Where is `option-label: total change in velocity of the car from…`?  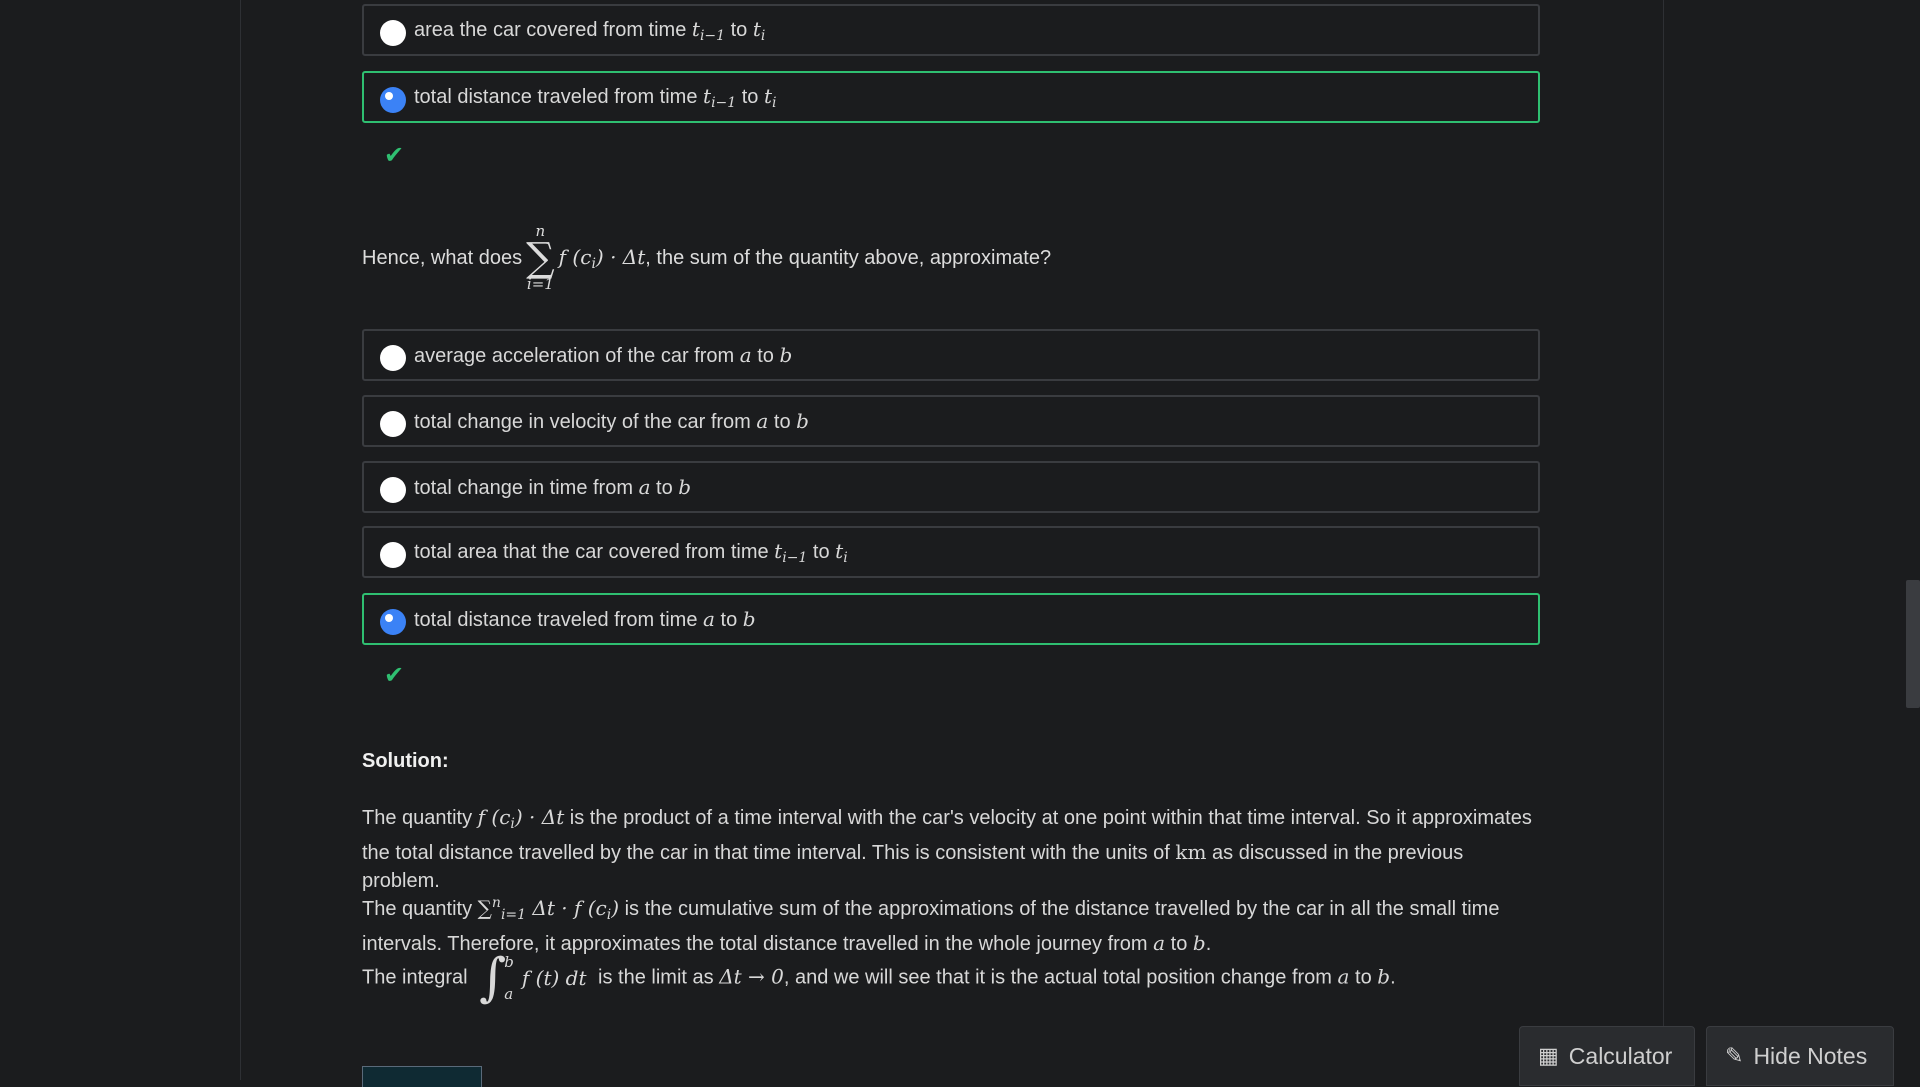
option-label: total change in velocity of the car from… is located at coordinates (611, 420).